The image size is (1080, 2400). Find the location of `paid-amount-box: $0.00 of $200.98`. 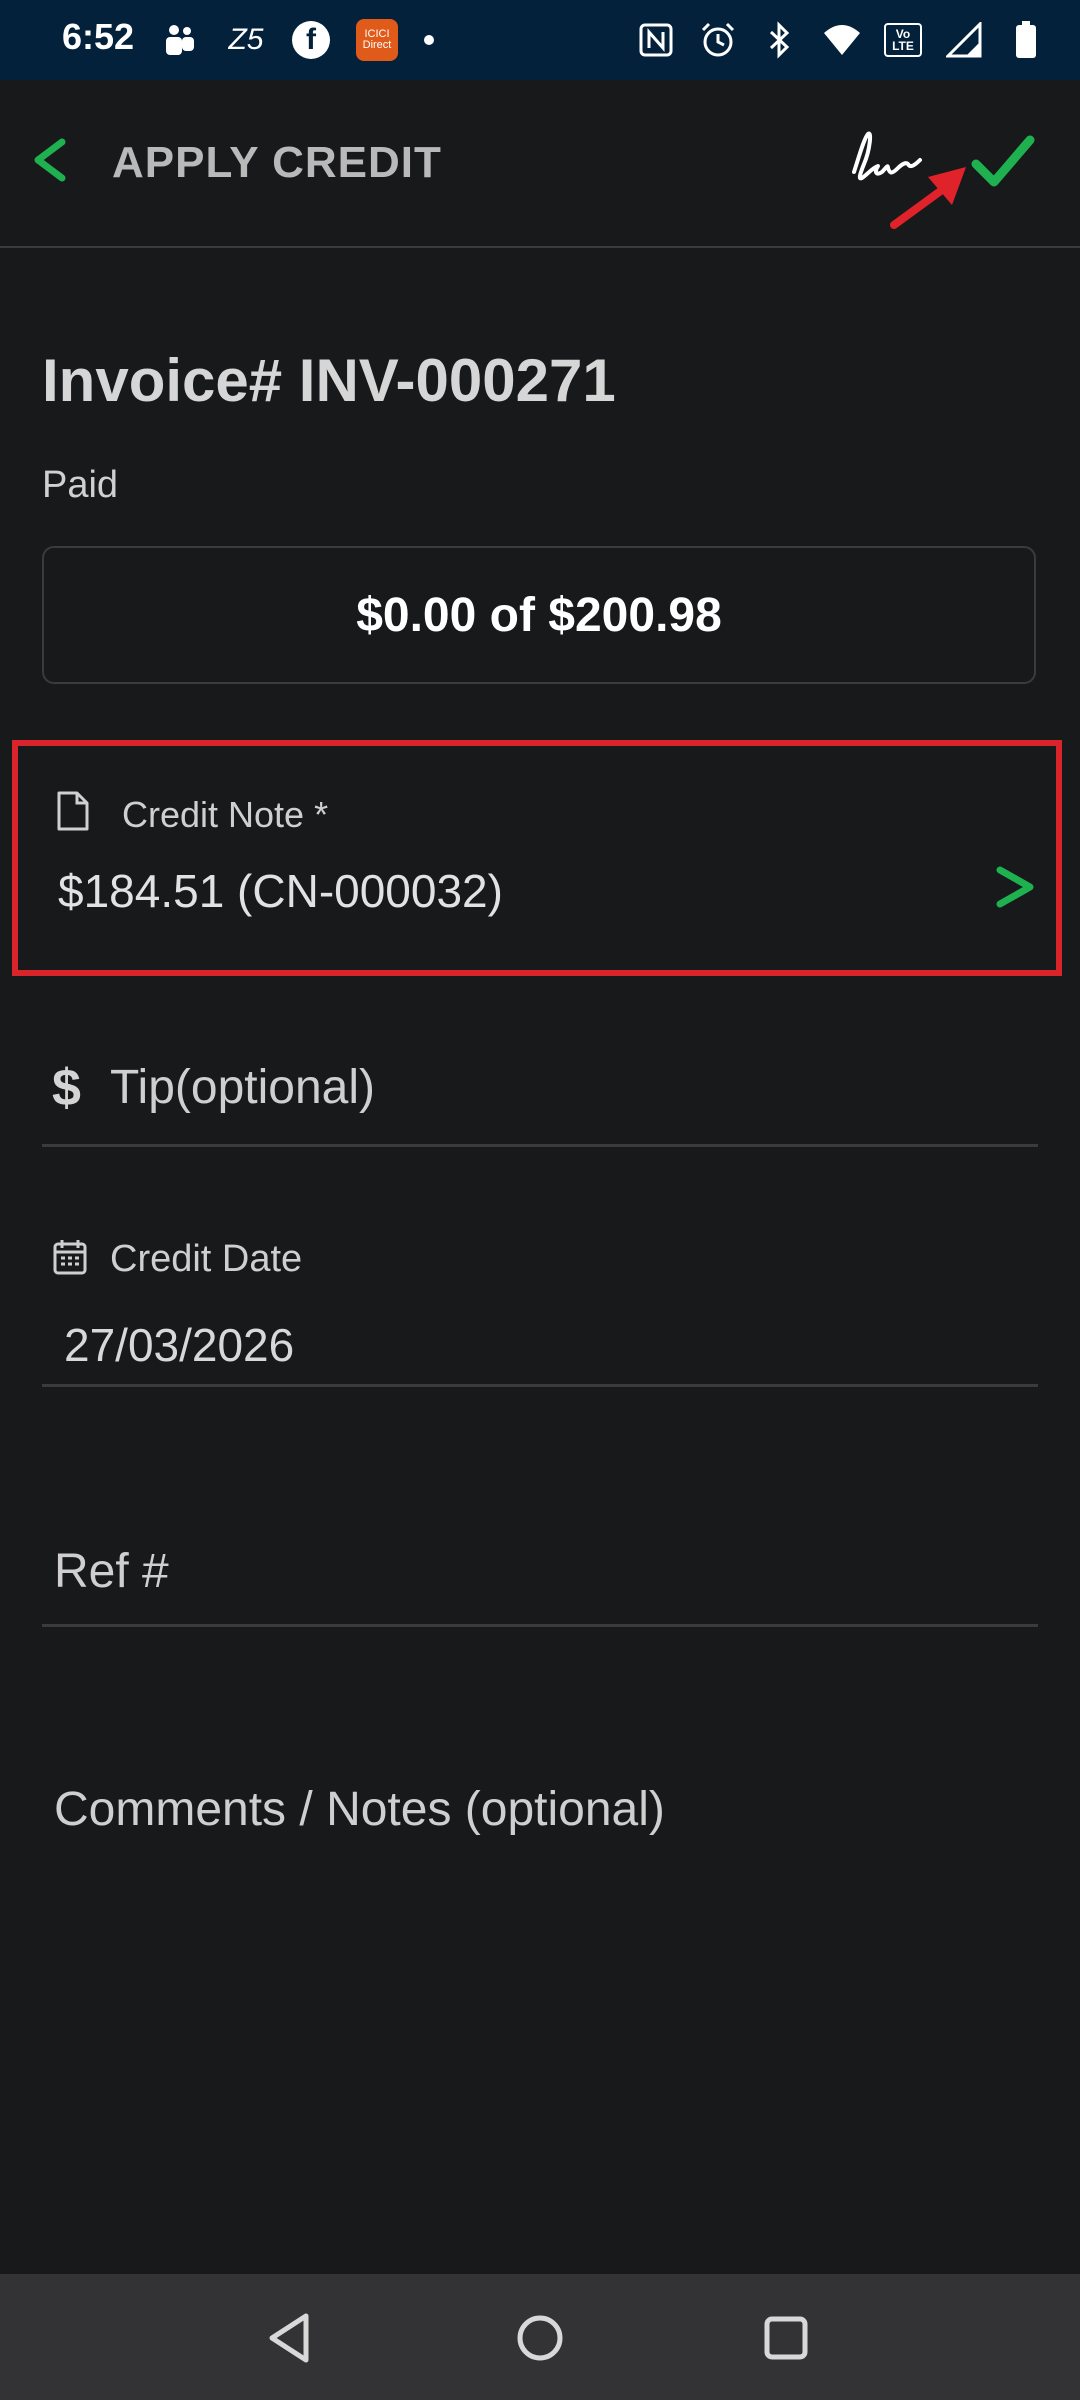

paid-amount-box: $0.00 of $200.98 is located at coordinates (539, 615).